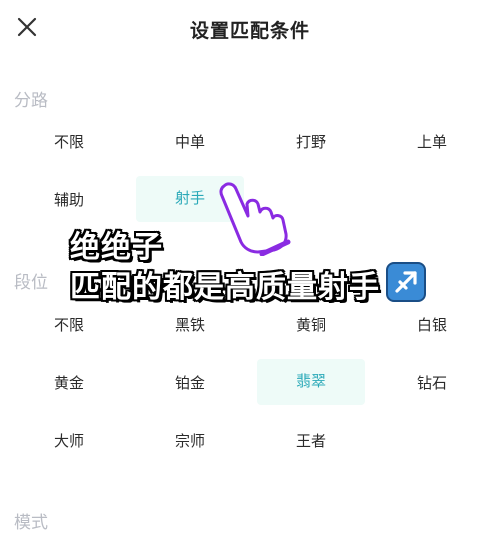  What do you see at coordinates (432, 325) in the screenshot?
I see `rank-option-silver: 白银` at bounding box center [432, 325].